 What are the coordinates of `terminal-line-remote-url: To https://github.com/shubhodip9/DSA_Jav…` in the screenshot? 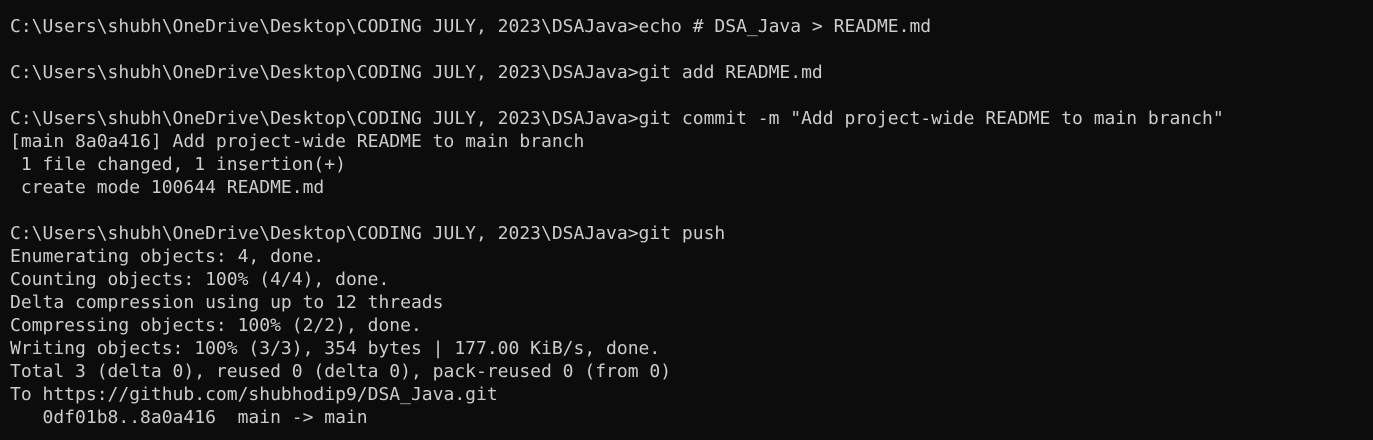 It's located at (254, 394).